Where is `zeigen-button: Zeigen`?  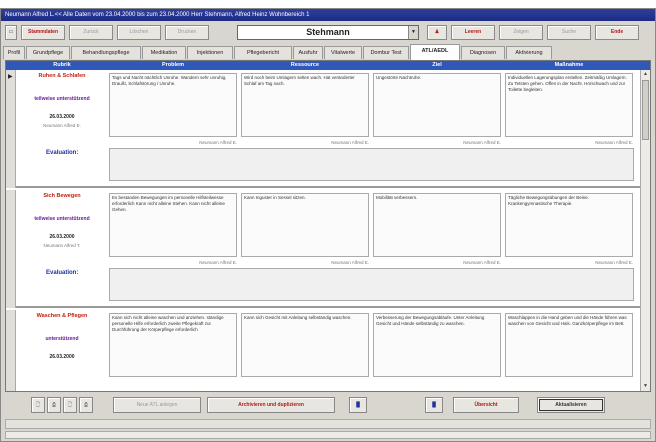 zeigen-button: Zeigen is located at coordinates (521, 32).